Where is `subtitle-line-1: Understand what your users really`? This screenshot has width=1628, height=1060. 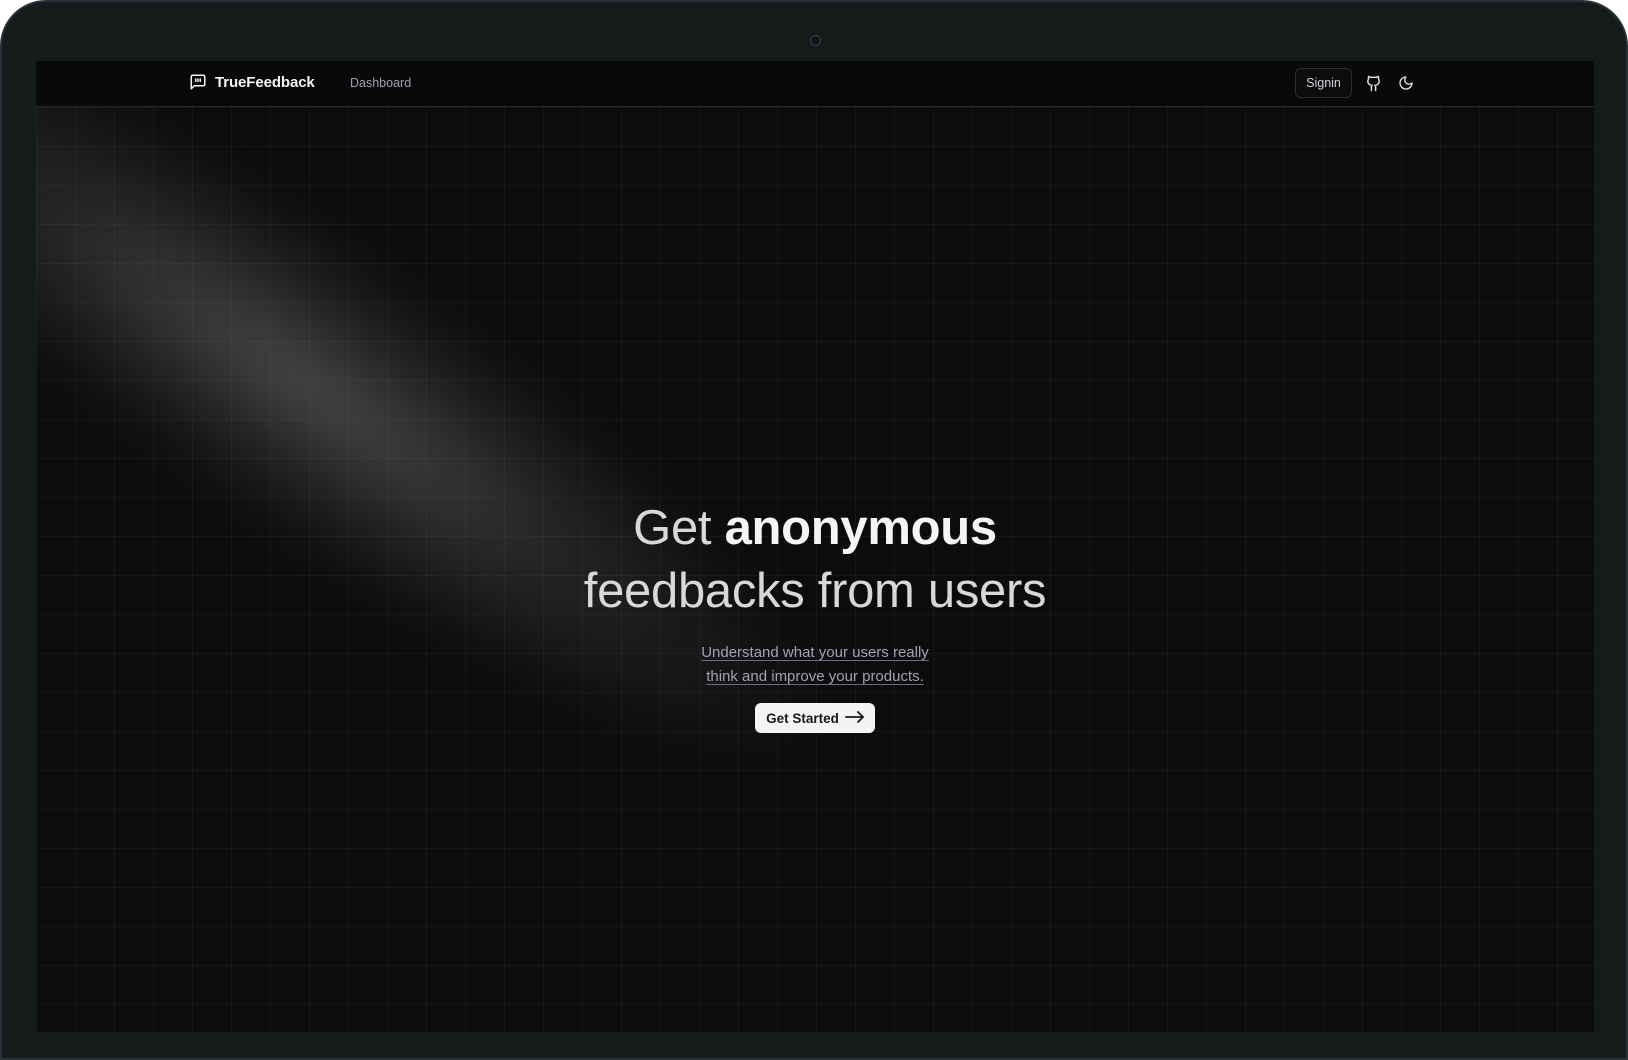 subtitle-line-1: Understand what your users really is located at coordinates (815, 652).